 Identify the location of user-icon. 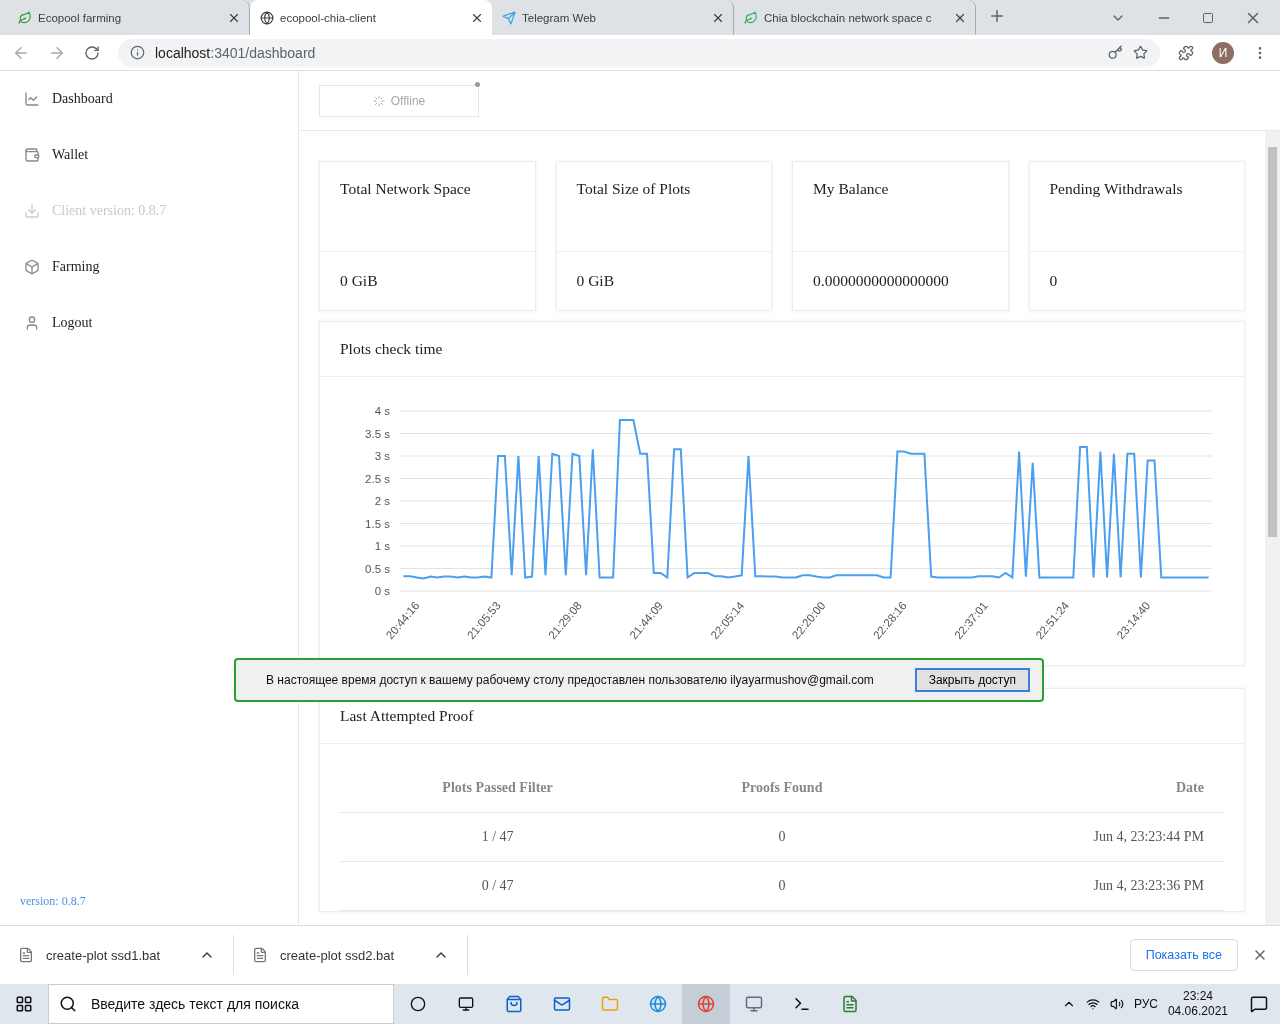
(32, 323).